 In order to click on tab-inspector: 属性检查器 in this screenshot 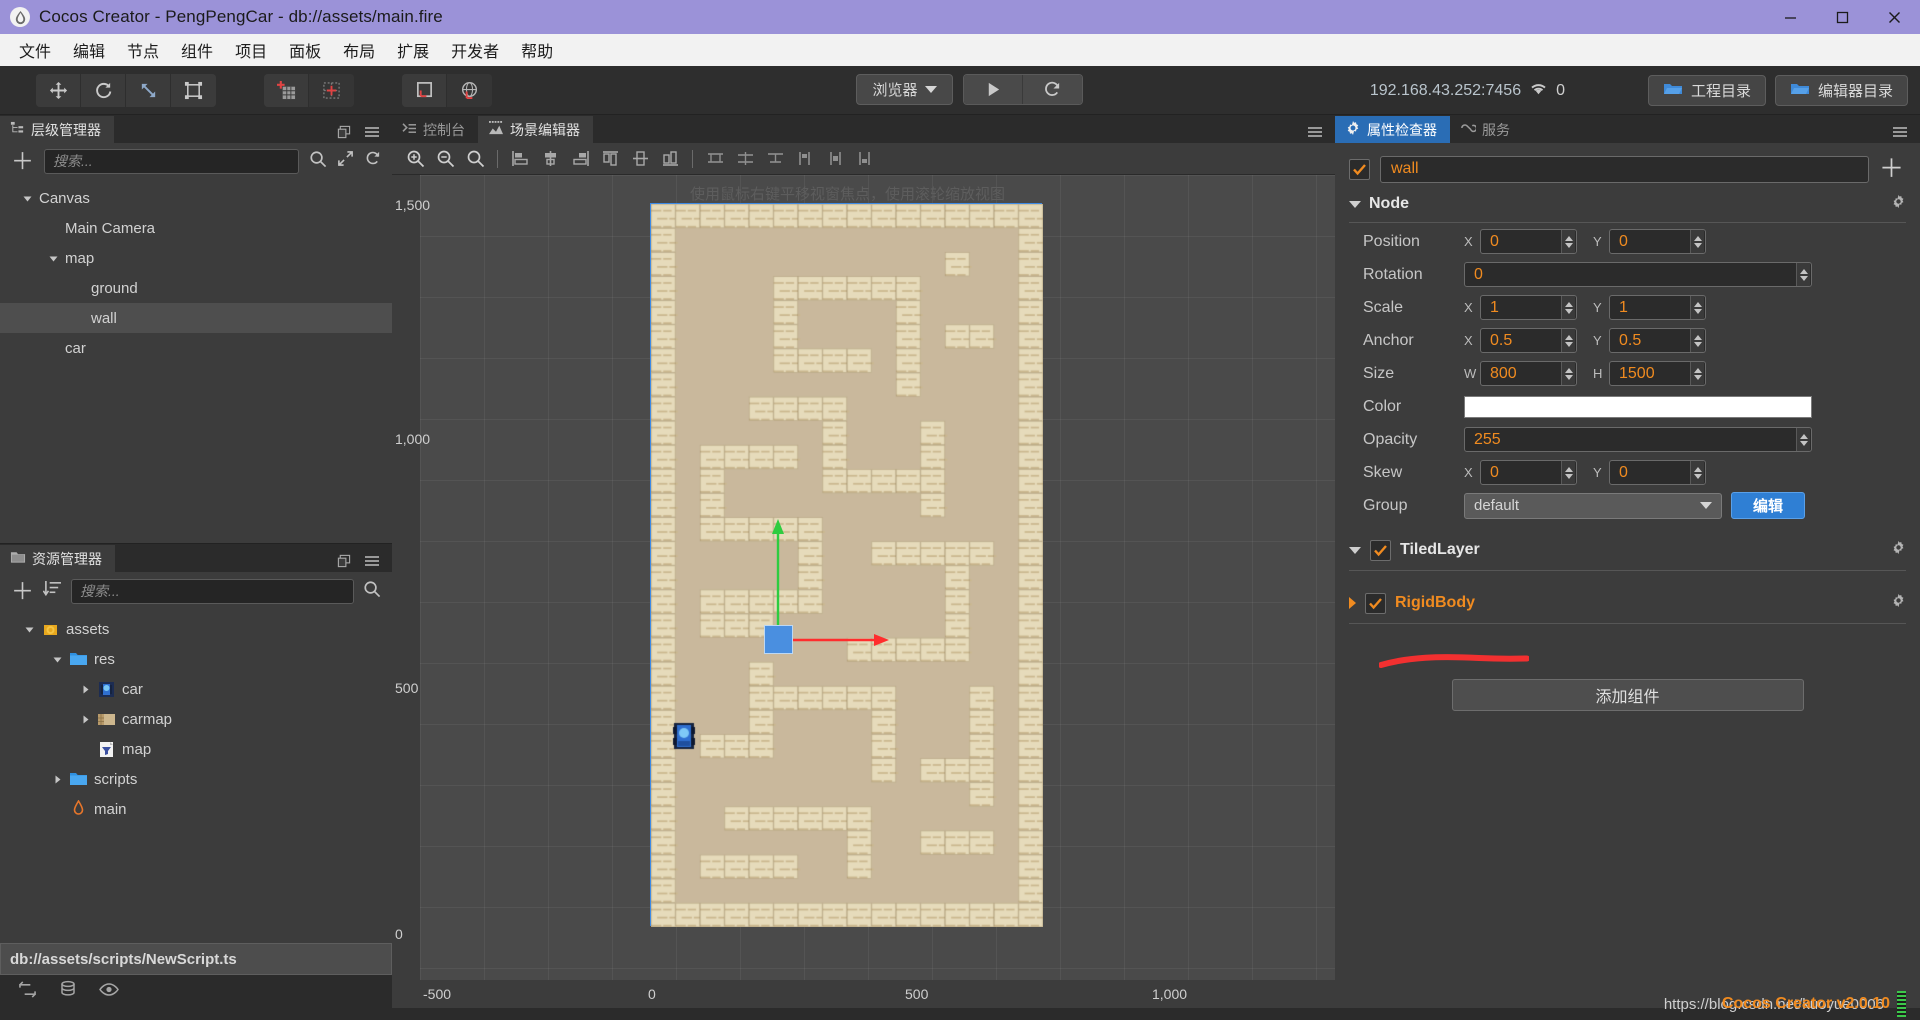, I will do `click(1392, 129)`.